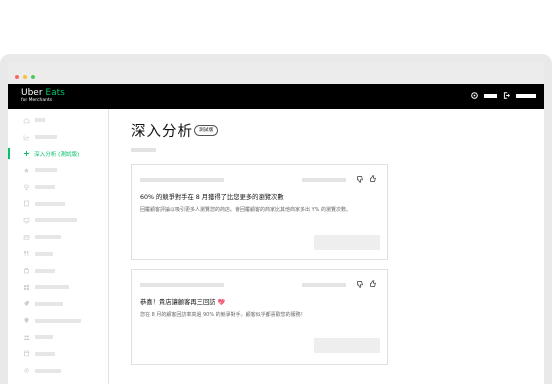  What do you see at coordinates (33, 93) in the screenshot?
I see `brand-name-uber: Uber` at bounding box center [33, 93].